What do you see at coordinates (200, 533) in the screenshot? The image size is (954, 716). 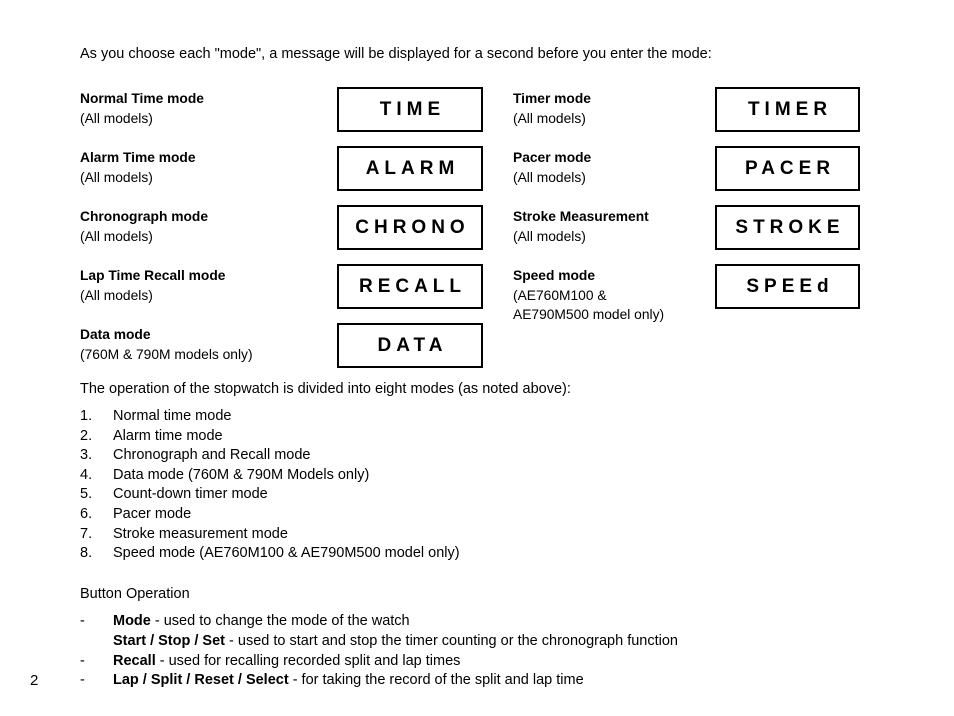 I see `list-text: Stroke measurement mode` at bounding box center [200, 533].